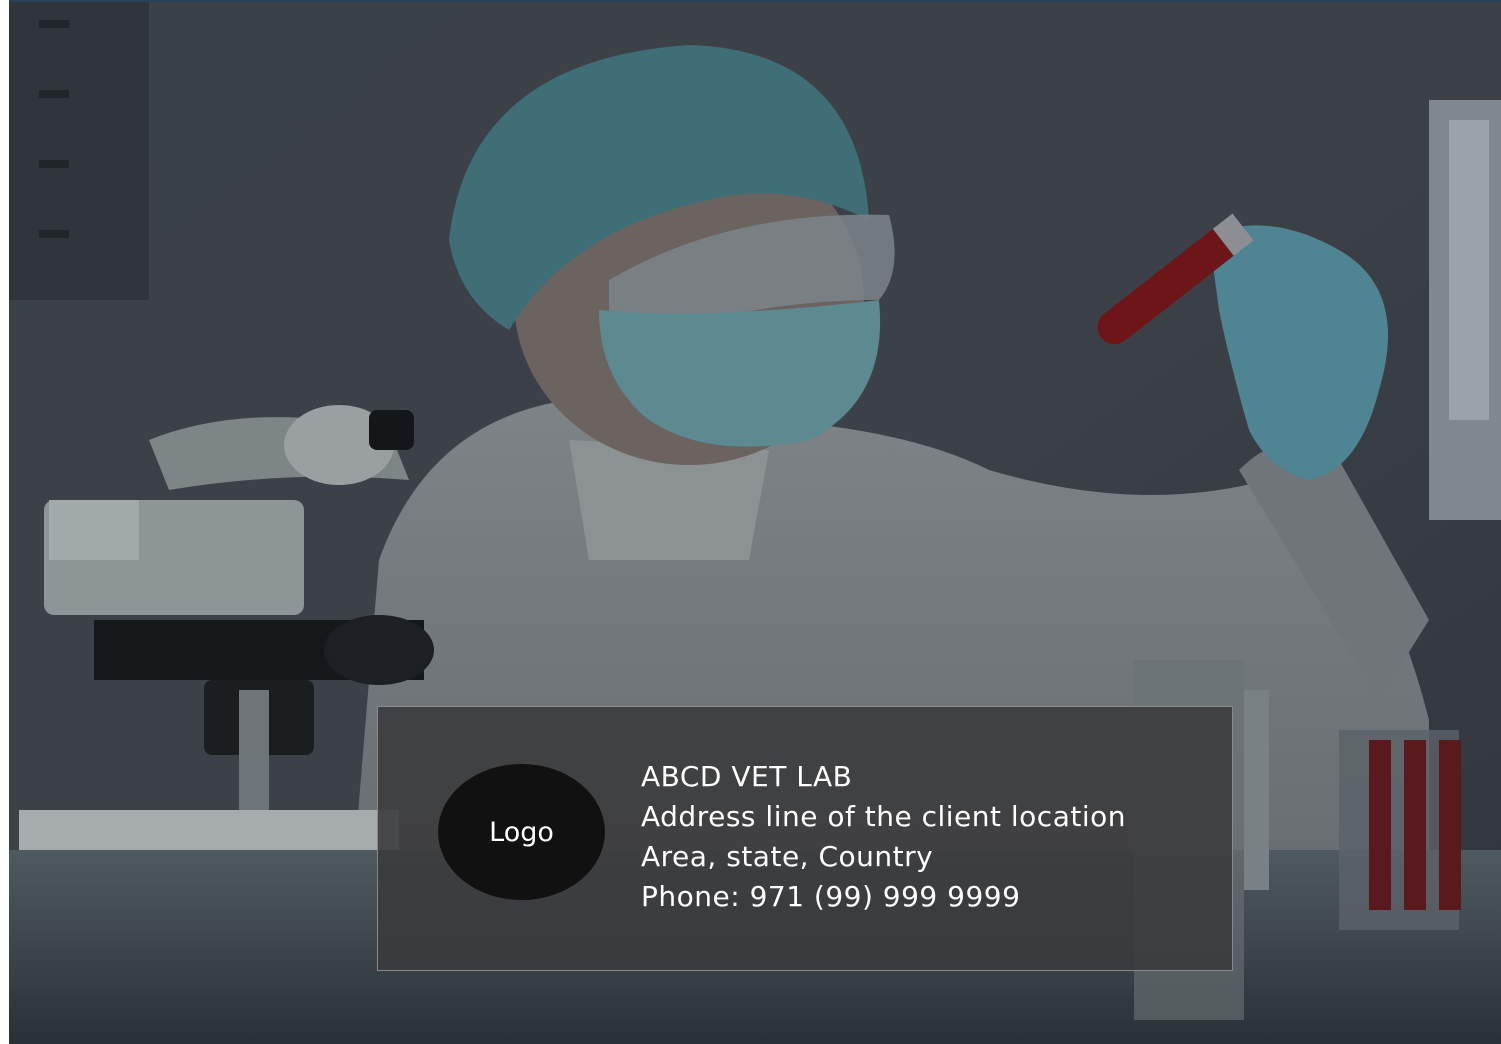 The width and height of the screenshot is (1501, 1044). Describe the element at coordinates (755, 1) in the screenshot. I see `top-border` at that location.